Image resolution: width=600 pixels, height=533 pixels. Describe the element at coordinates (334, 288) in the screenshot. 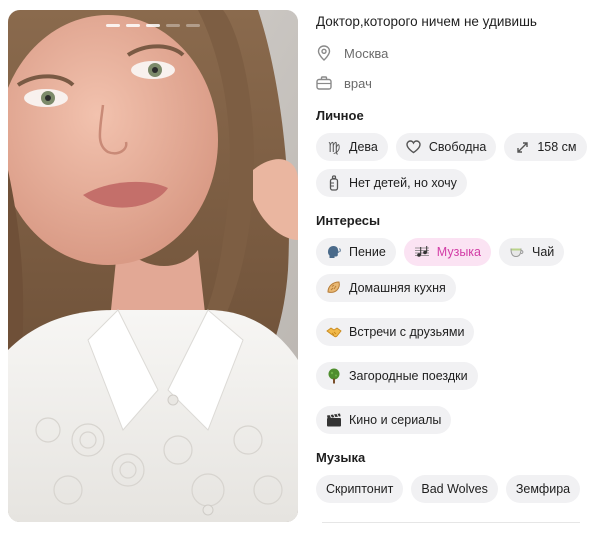

I see `flatbread-icon` at that location.